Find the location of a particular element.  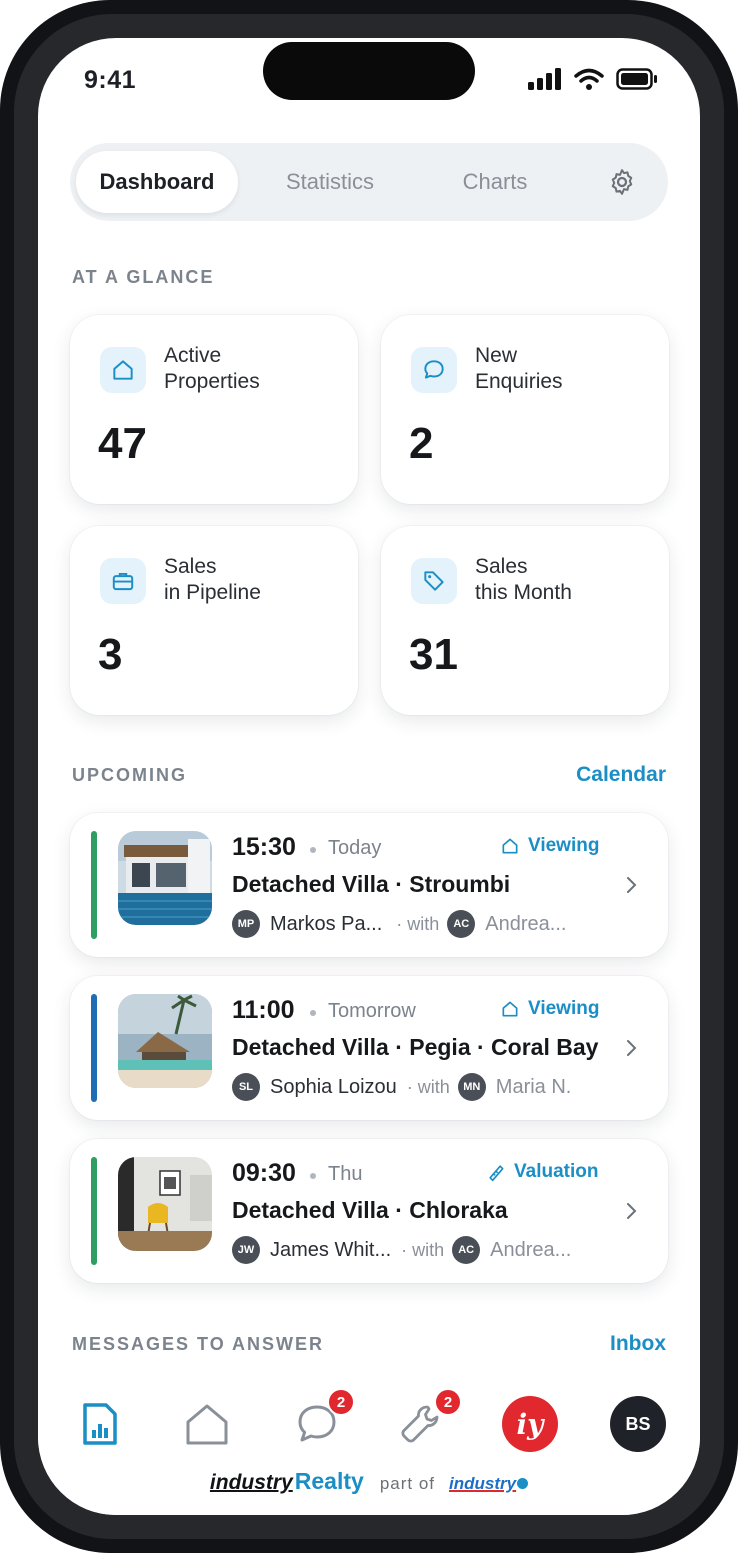

at-a-glance-heading: AT A GLANCE is located at coordinates (143, 277).